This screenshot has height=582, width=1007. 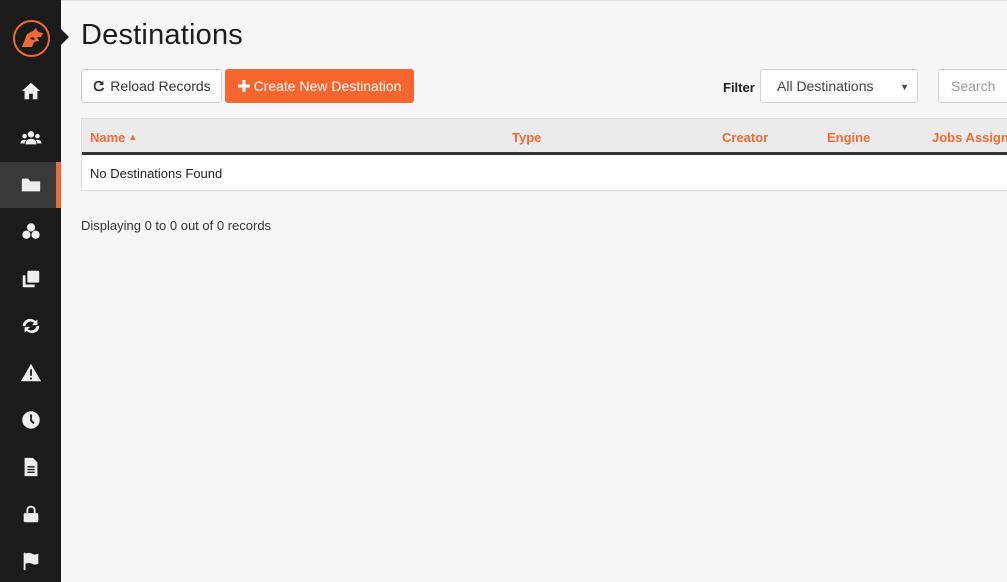 I want to click on refresh-icon, so click(x=30, y=326).